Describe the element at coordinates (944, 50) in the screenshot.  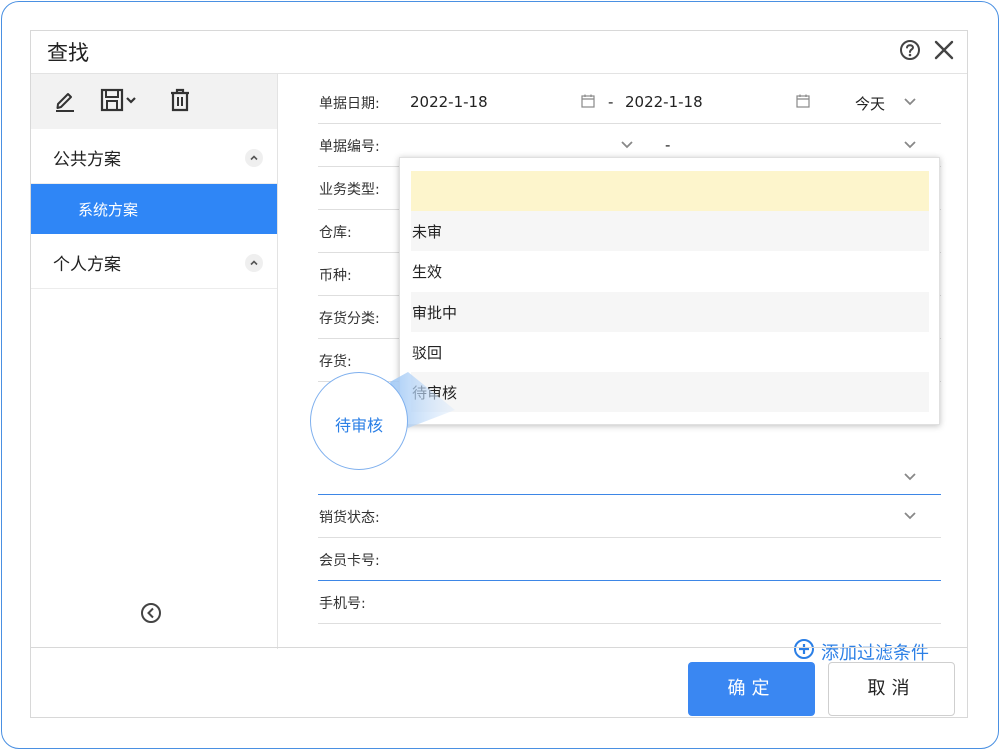
I see `close-icon` at that location.